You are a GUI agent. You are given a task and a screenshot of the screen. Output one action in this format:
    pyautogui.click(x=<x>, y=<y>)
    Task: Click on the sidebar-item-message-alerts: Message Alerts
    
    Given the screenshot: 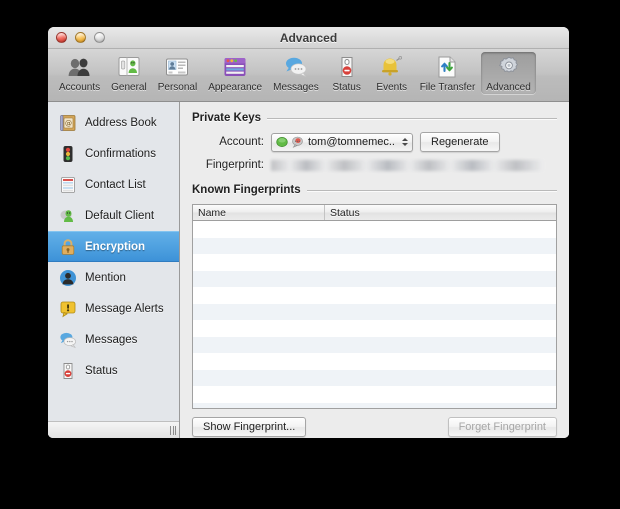 What is the action you would take?
    pyautogui.click(x=113, y=308)
    